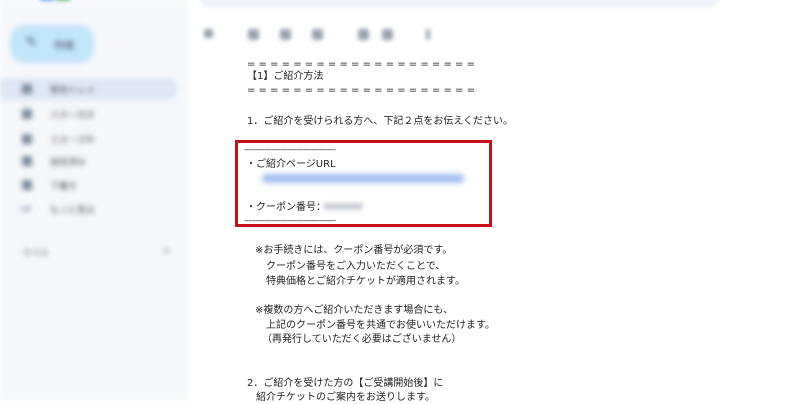 The width and height of the screenshot is (800, 404). Describe the element at coordinates (89, 185) in the screenshot. I see `sidebar-item-drafts: 下書き` at that location.